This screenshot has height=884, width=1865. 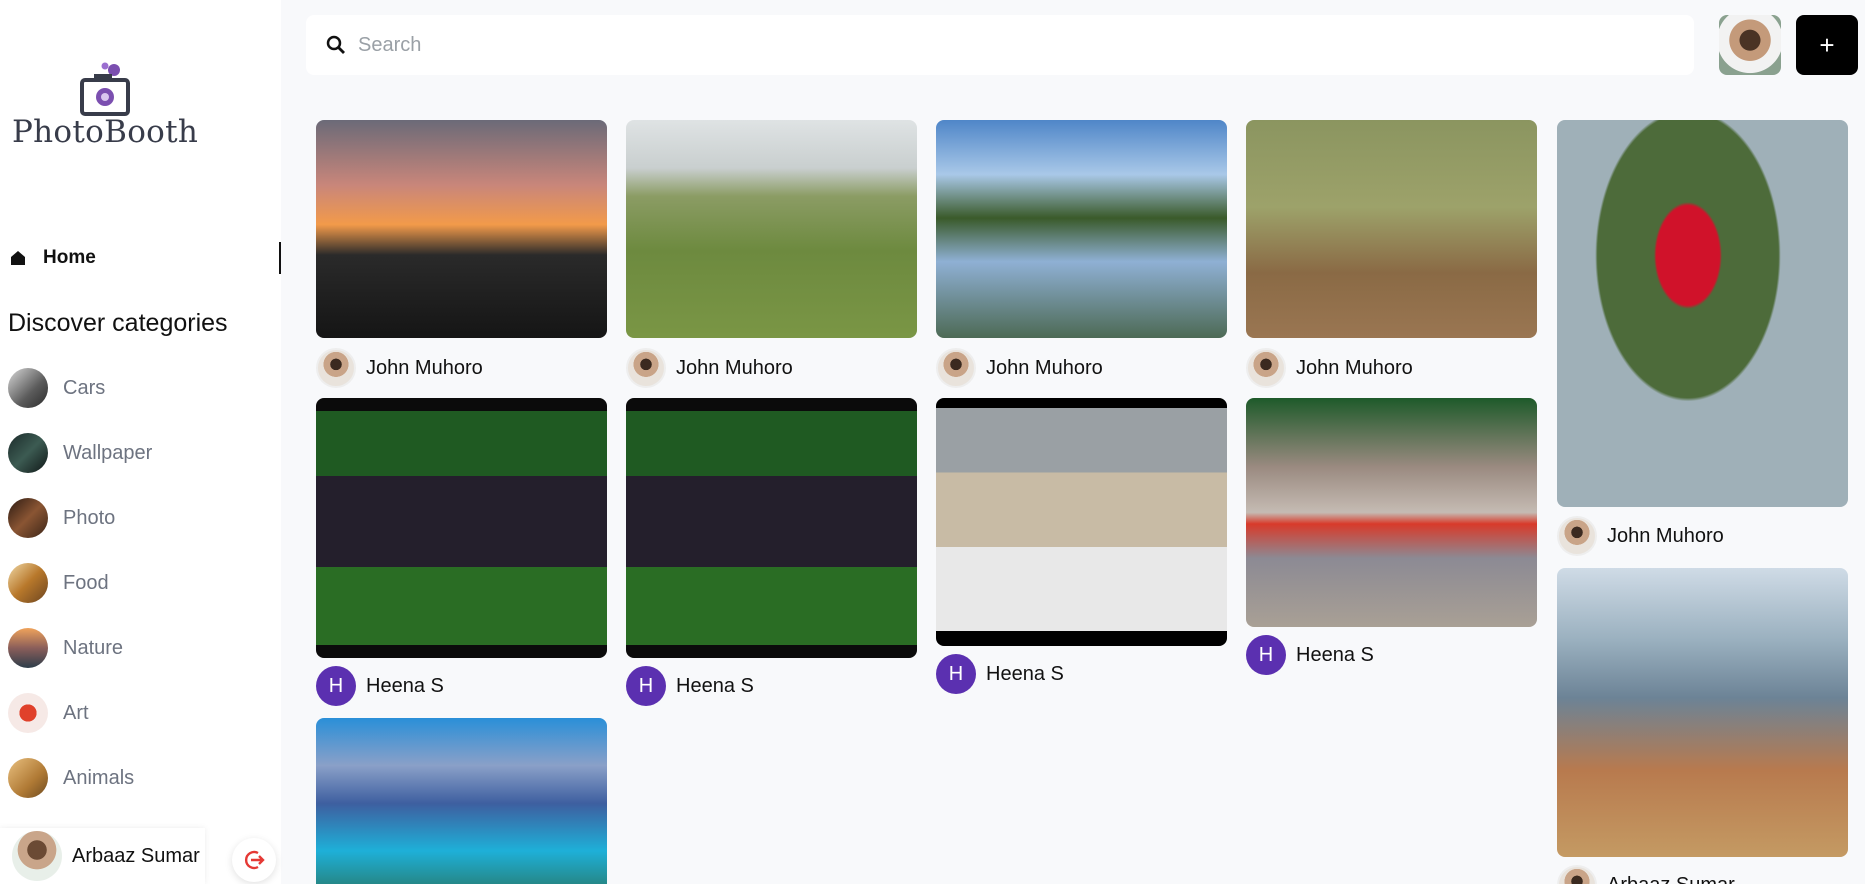 I want to click on user-avatar, so click(x=37, y=856).